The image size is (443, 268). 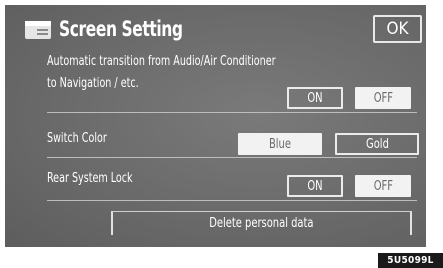 What do you see at coordinates (410, 260) in the screenshot?
I see `figure-code: 5U5099L` at bounding box center [410, 260].